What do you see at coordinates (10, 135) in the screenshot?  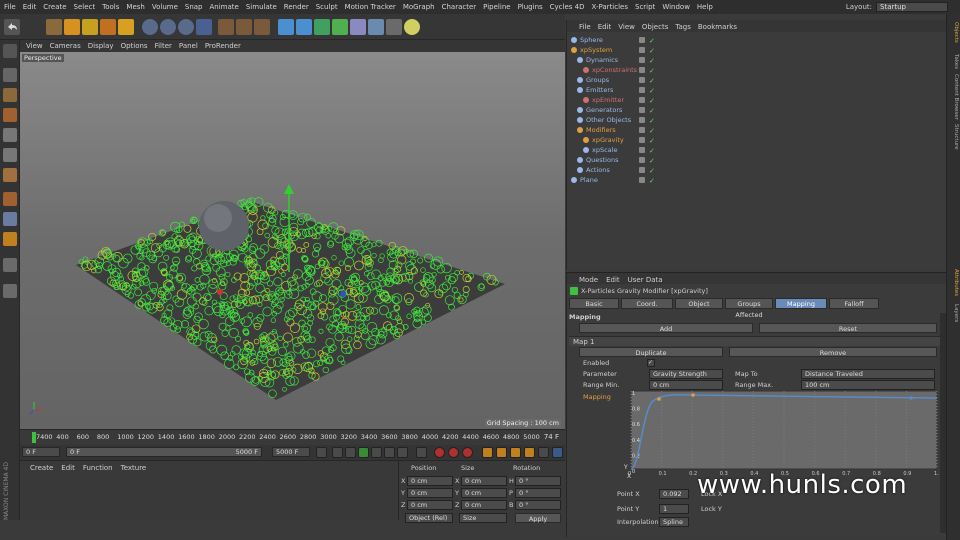 I see `points-mode-icon` at bounding box center [10, 135].